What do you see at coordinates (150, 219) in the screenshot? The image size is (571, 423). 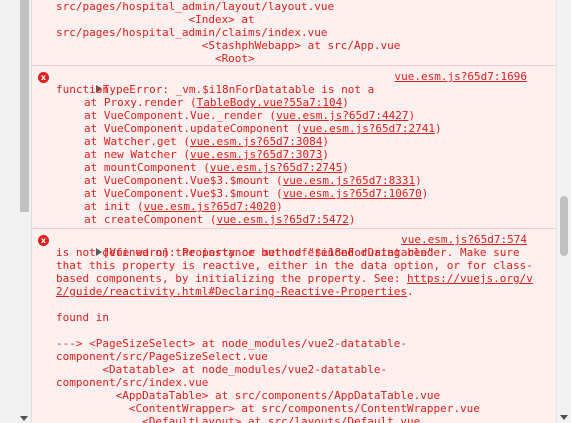 I see `stack-frame-text: at createComponent (` at bounding box center [150, 219].